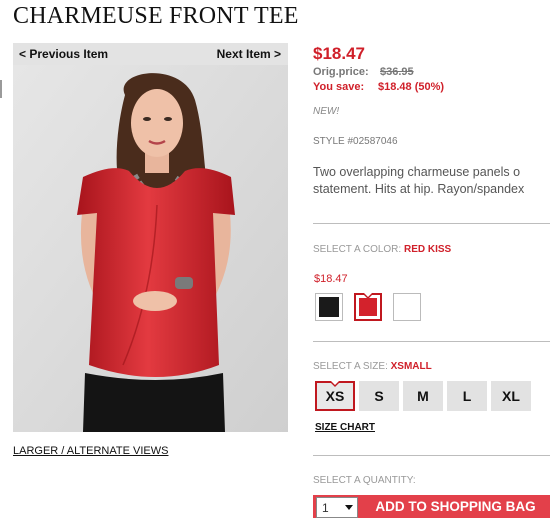 Image resolution: width=550 pixels, height=519 pixels. What do you see at coordinates (417, 172) in the screenshot?
I see `description-line: Two overlapping charmeuse panels o` at bounding box center [417, 172].